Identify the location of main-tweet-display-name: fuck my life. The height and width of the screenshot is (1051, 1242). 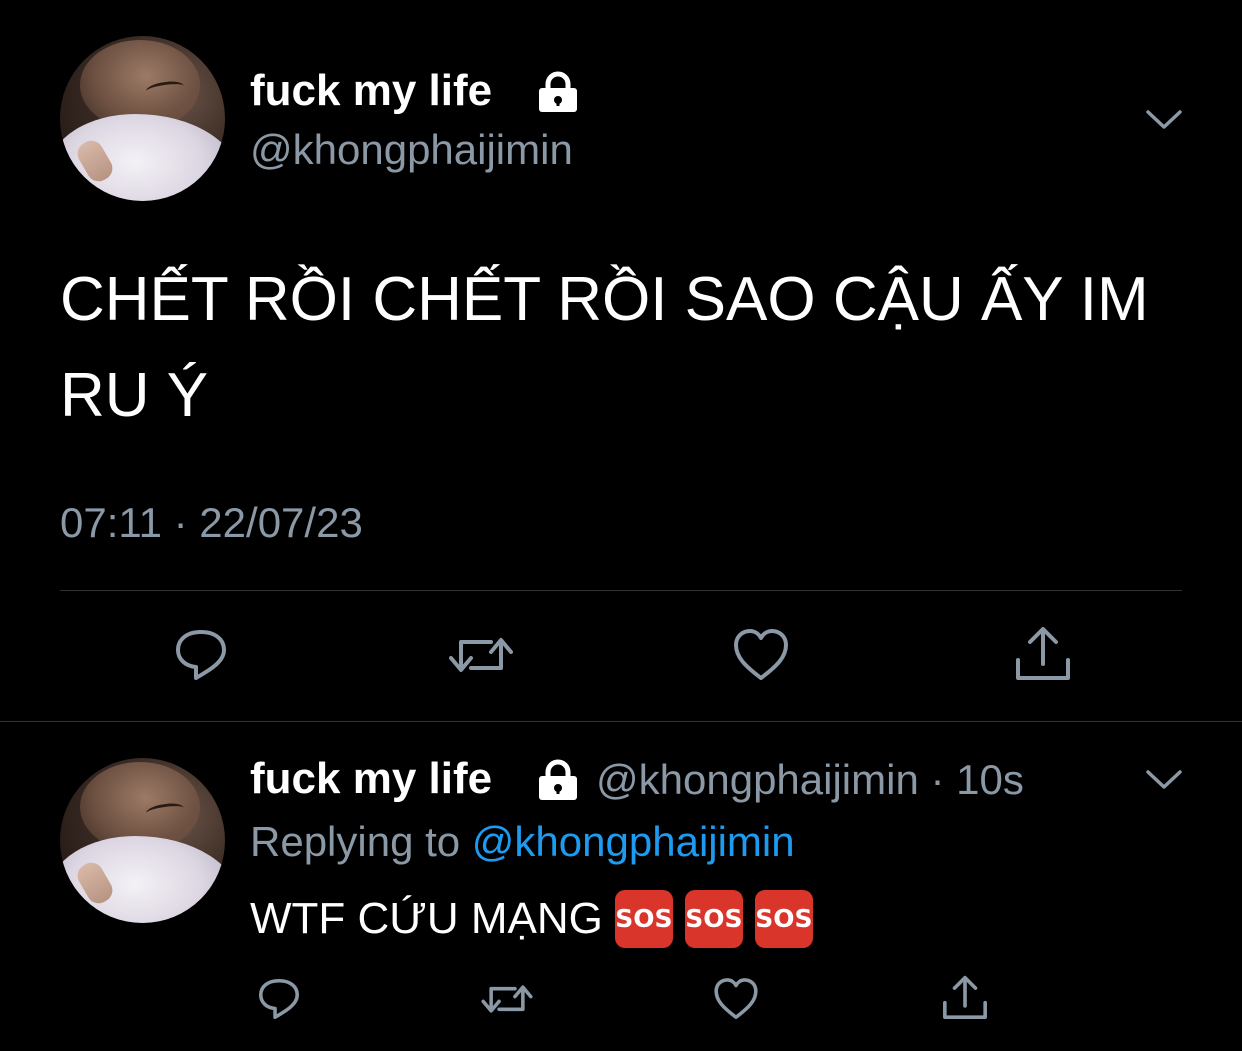
(371, 91).